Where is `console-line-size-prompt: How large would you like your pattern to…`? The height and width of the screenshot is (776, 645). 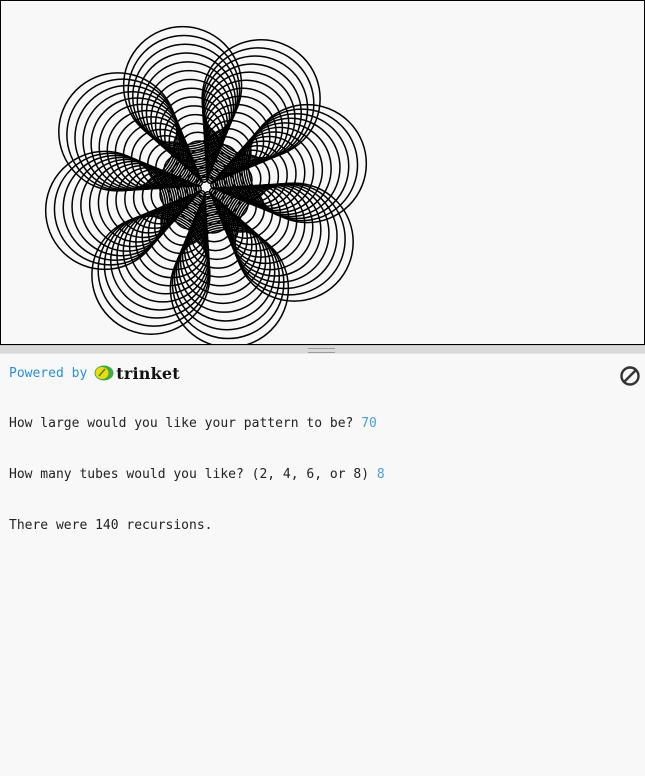
console-line-size-prompt: How large would you like your pattern to… is located at coordinates (197, 423).